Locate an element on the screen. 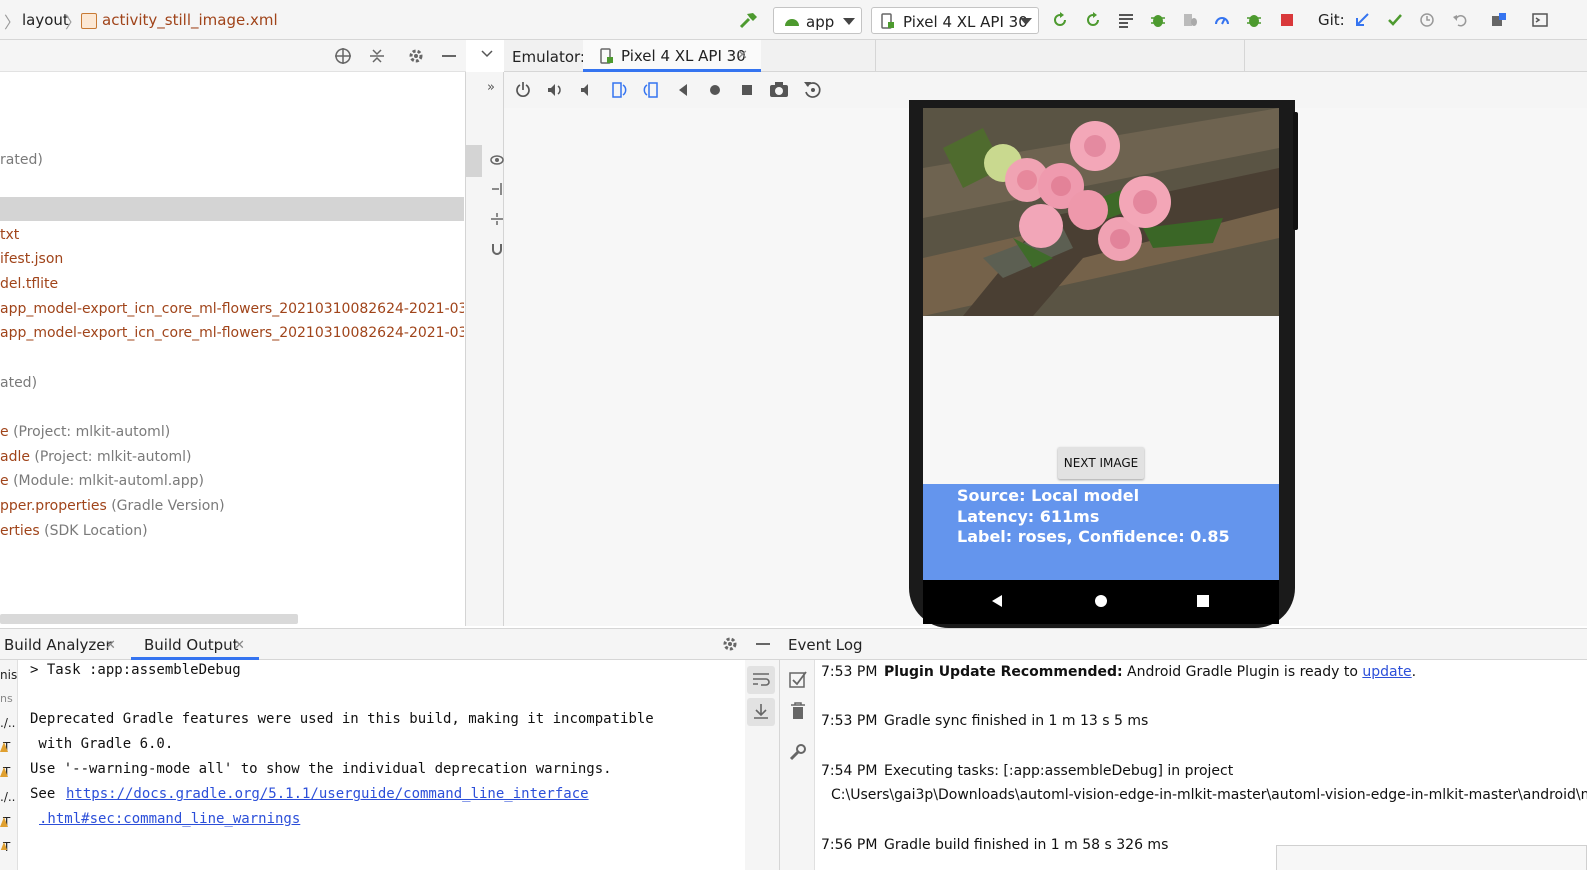  tree-row: del.tflite is located at coordinates (29, 284).